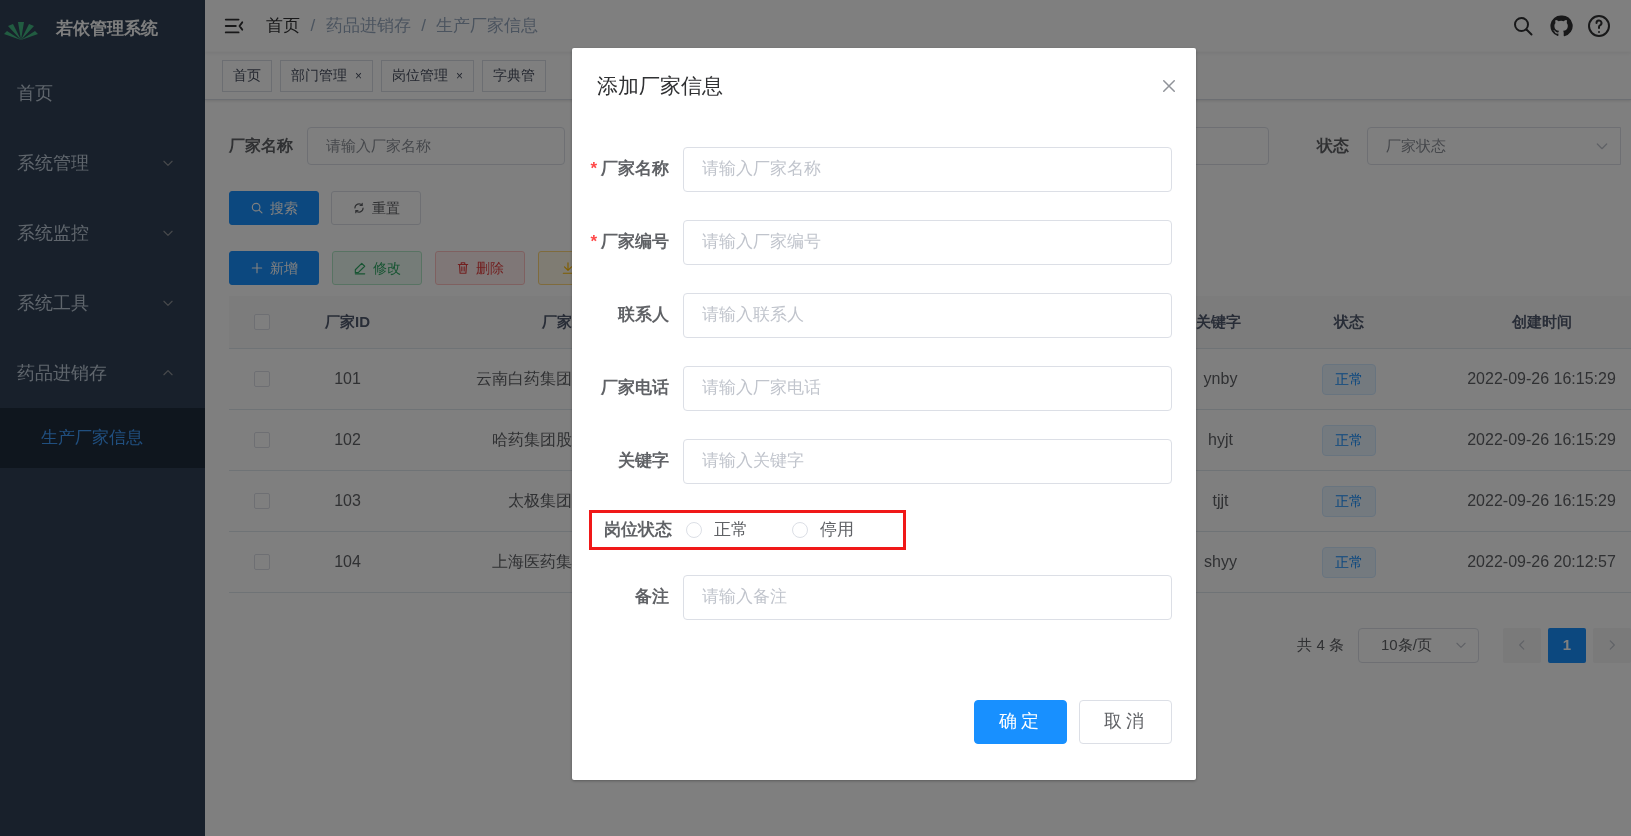 The height and width of the screenshot is (836, 1631). Describe the element at coordinates (420, 75) in the screenshot. I see `tab-tag-label: 岗位管理` at that location.